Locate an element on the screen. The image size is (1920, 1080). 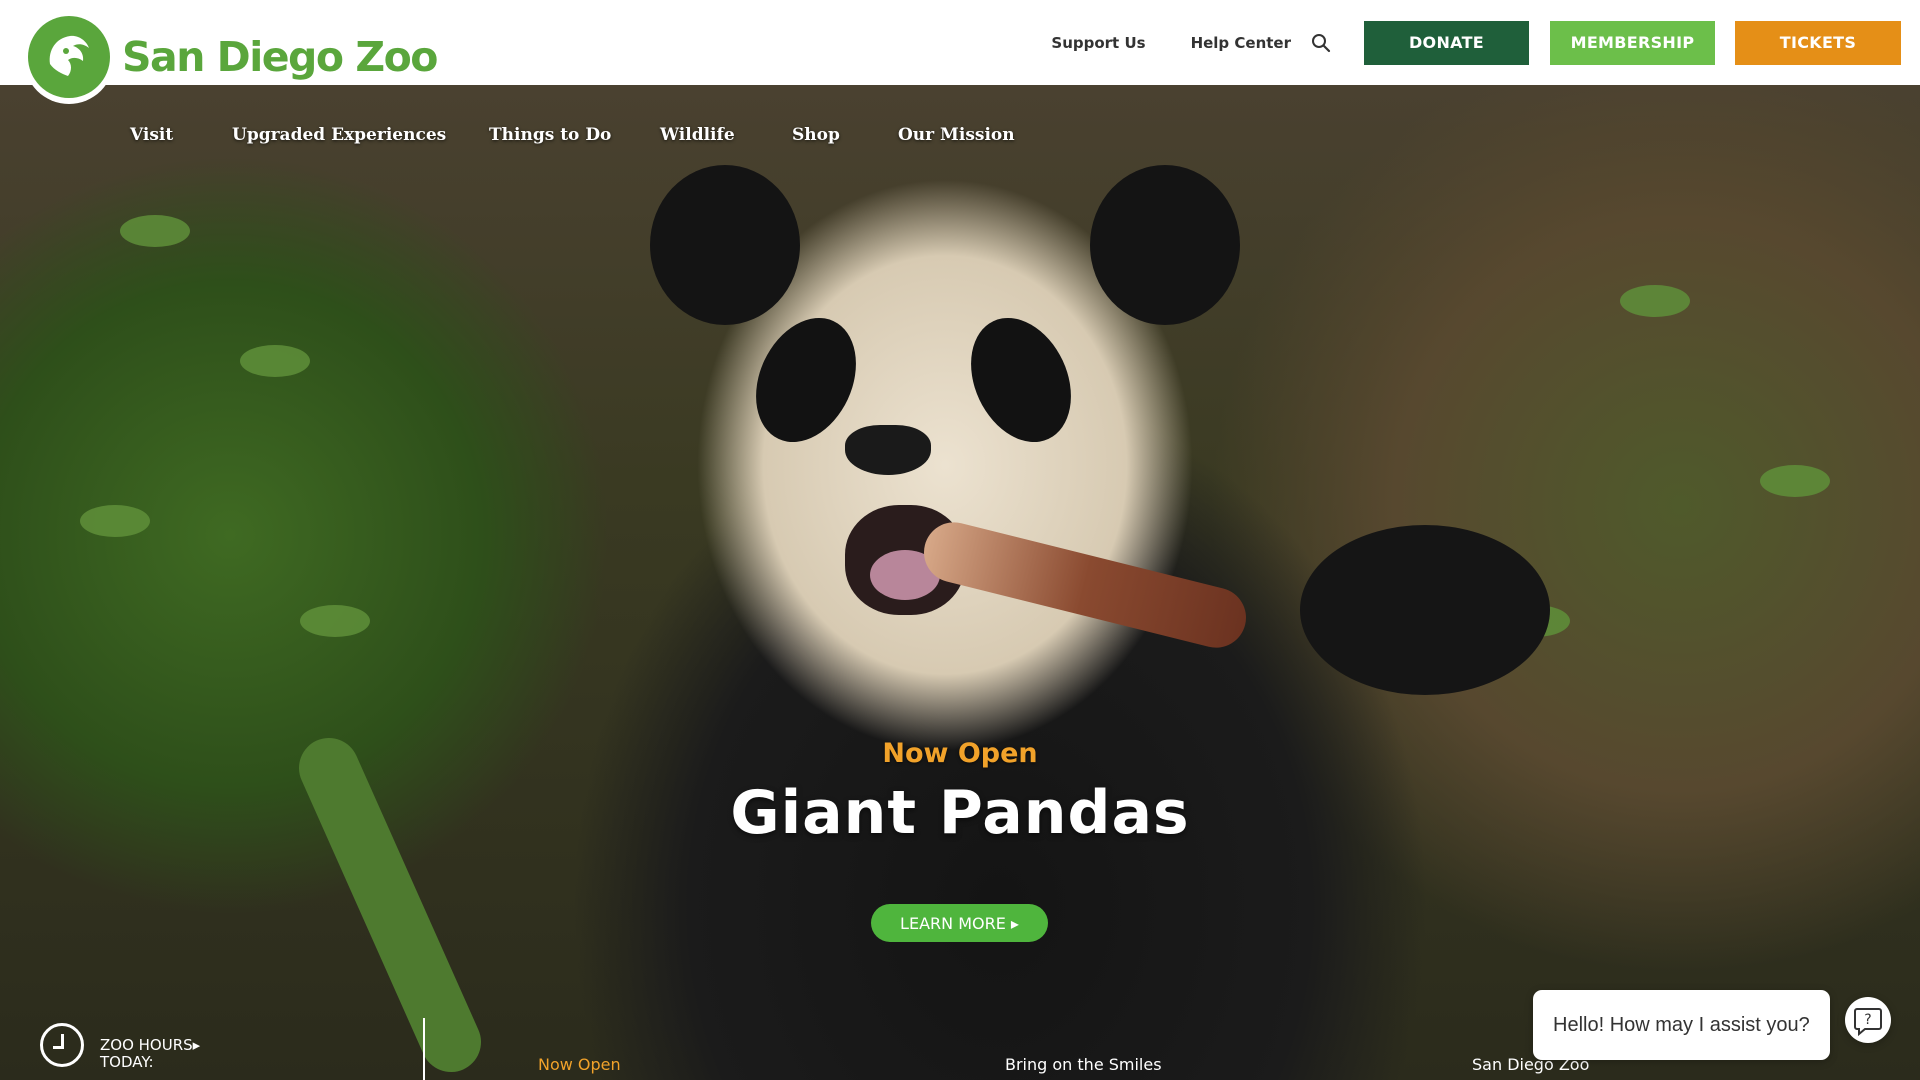
bamboo-shoot is located at coordinates (1085, 585).